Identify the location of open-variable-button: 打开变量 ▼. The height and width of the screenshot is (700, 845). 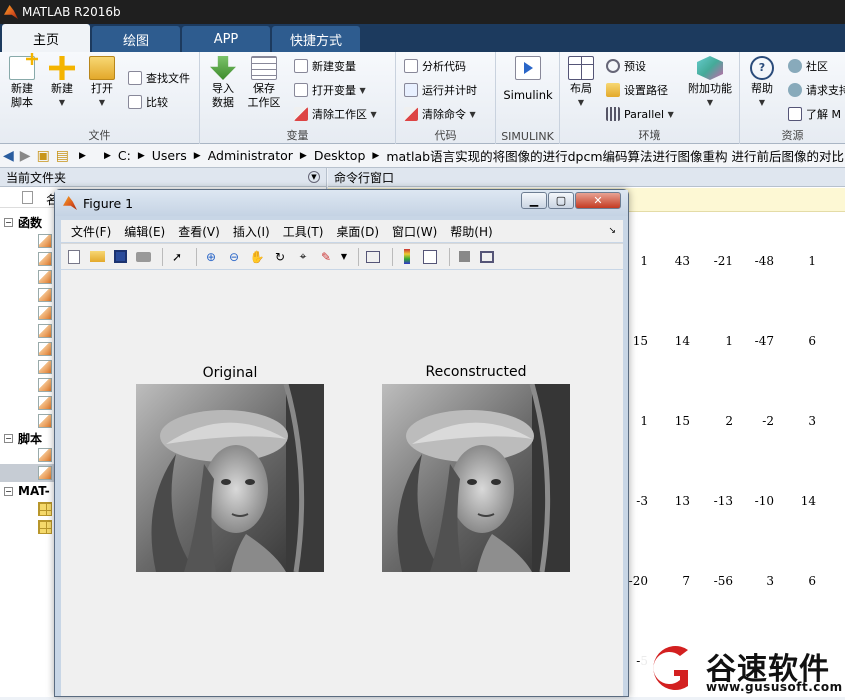
(330, 90).